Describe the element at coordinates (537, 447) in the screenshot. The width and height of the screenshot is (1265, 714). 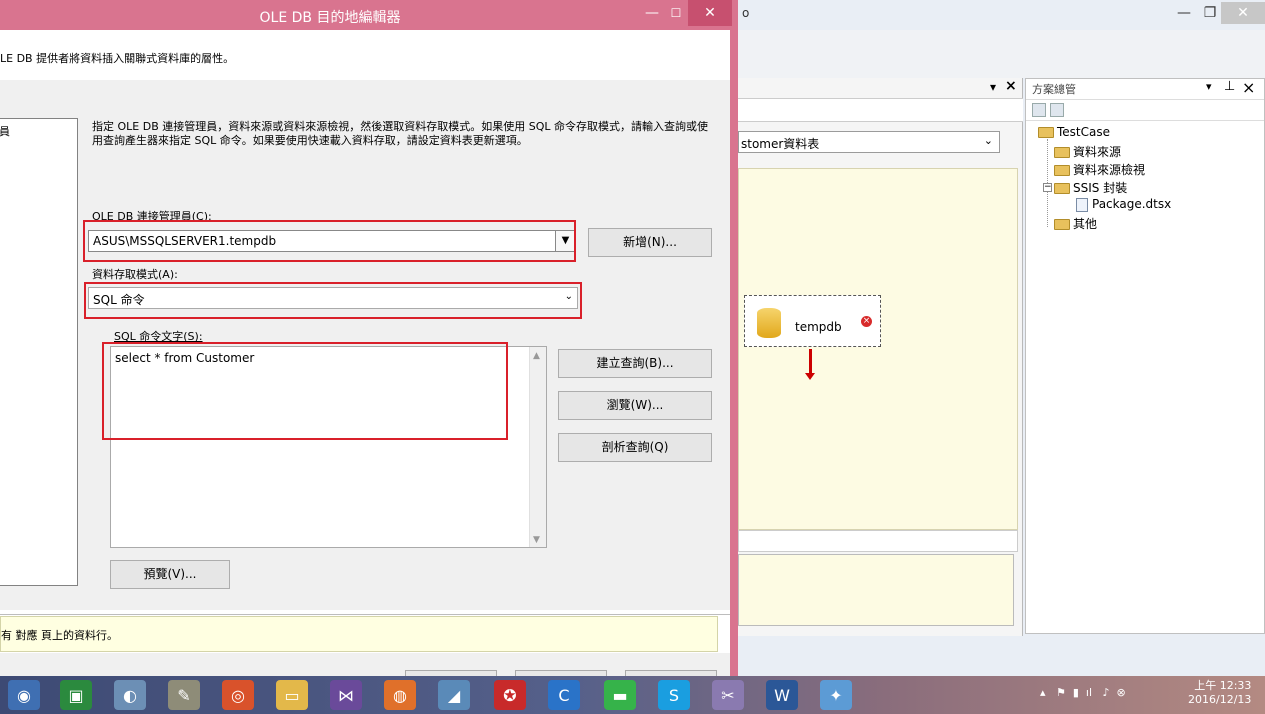
I see `sql-scrollbar: ▲ ▼` at that location.